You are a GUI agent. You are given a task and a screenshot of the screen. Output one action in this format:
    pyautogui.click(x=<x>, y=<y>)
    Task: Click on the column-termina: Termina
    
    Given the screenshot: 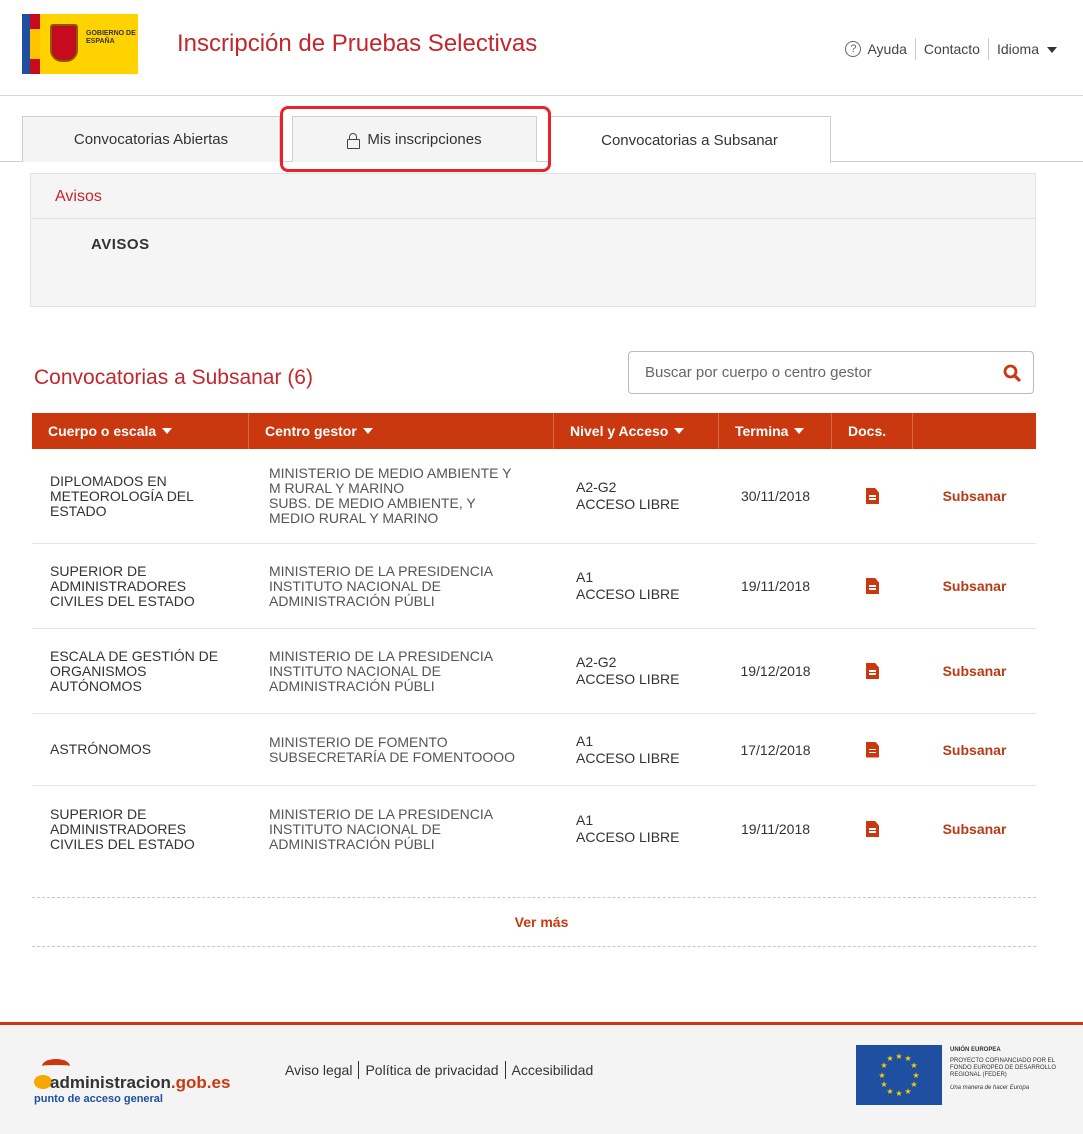 What is the action you would take?
    pyautogui.click(x=775, y=431)
    